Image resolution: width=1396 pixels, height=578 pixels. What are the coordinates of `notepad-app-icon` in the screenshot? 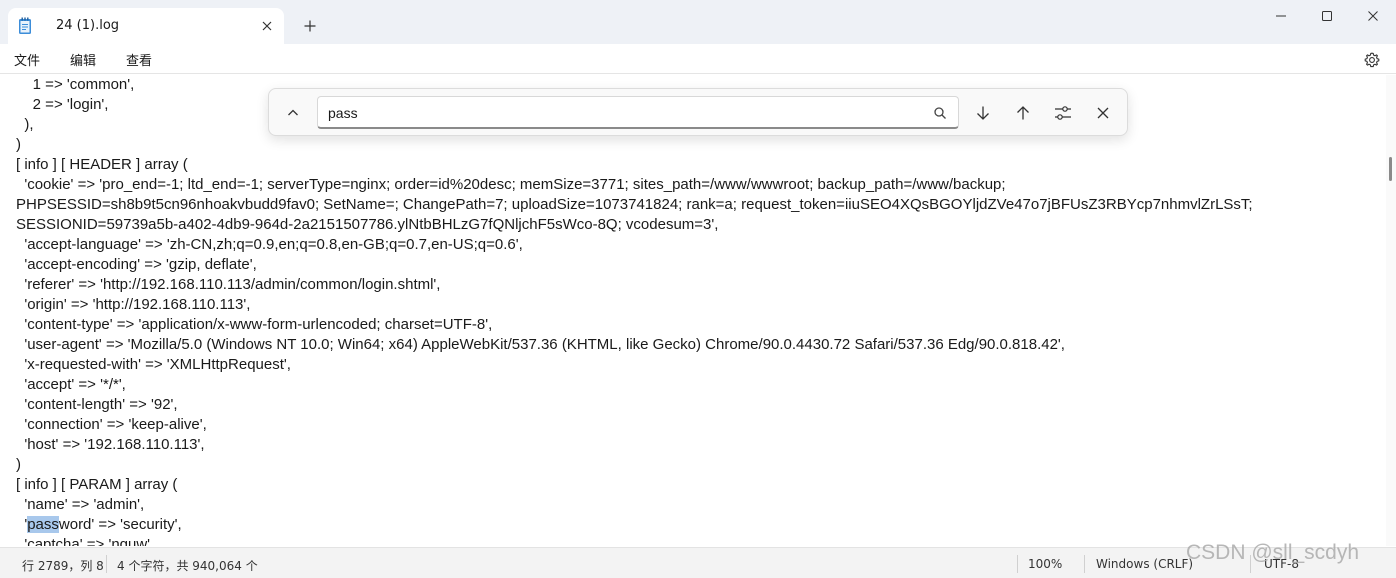 It's located at (25, 25).